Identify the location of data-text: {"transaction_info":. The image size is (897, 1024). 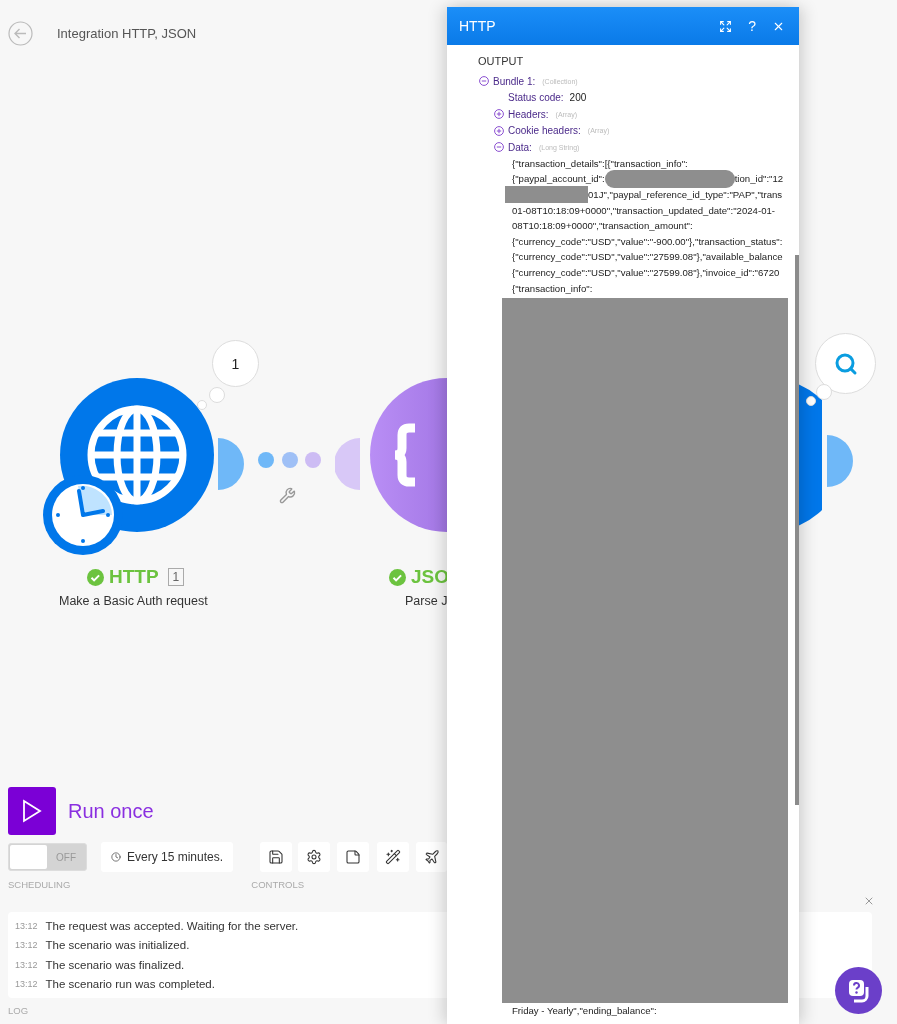
(552, 288).